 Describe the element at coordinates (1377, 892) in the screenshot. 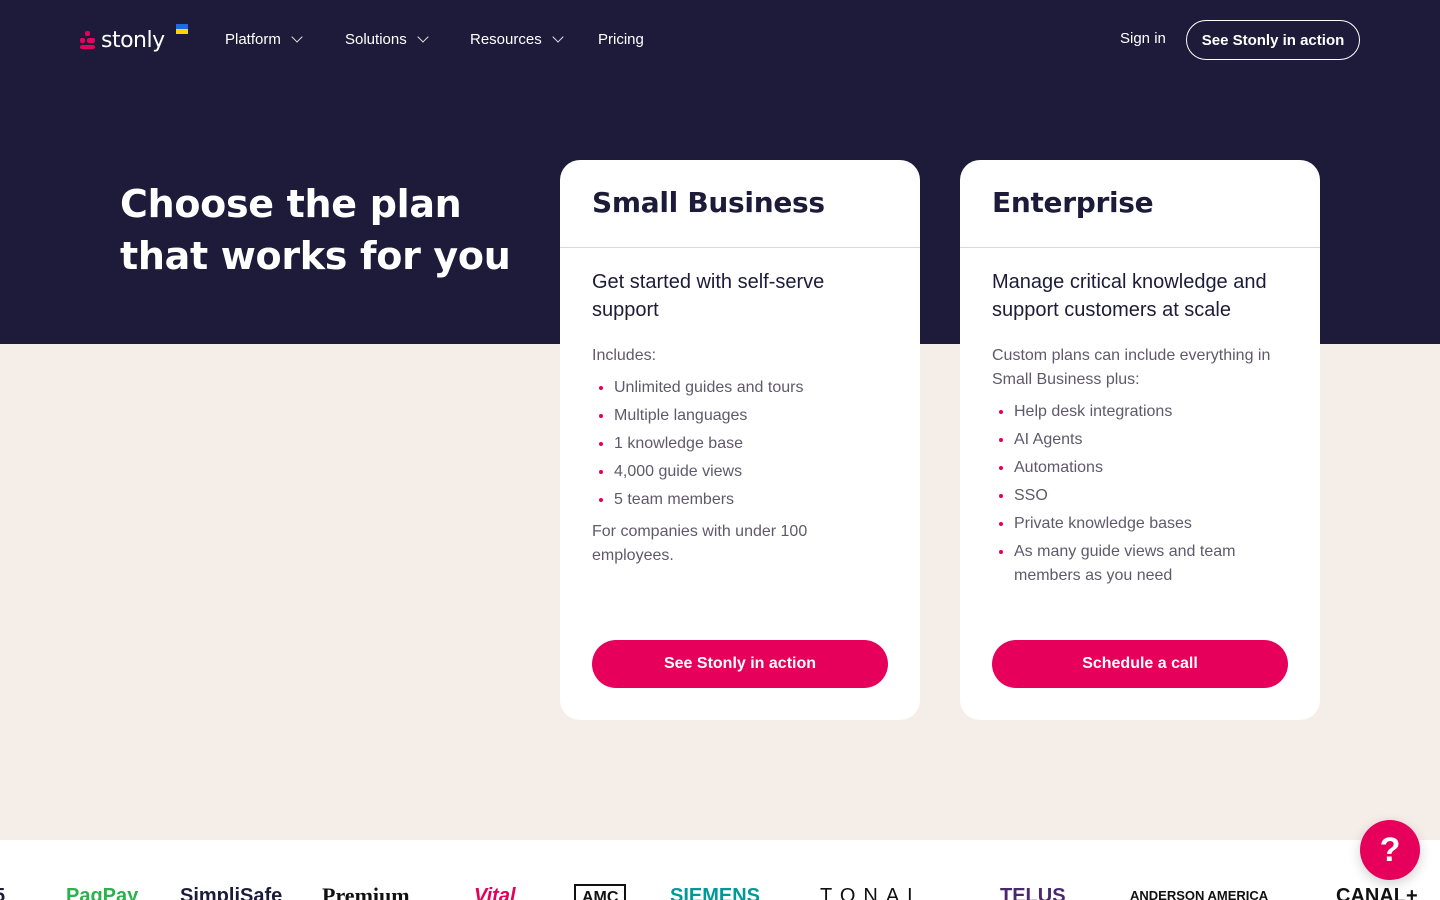

I see `customer-logo: CANAL+` at that location.